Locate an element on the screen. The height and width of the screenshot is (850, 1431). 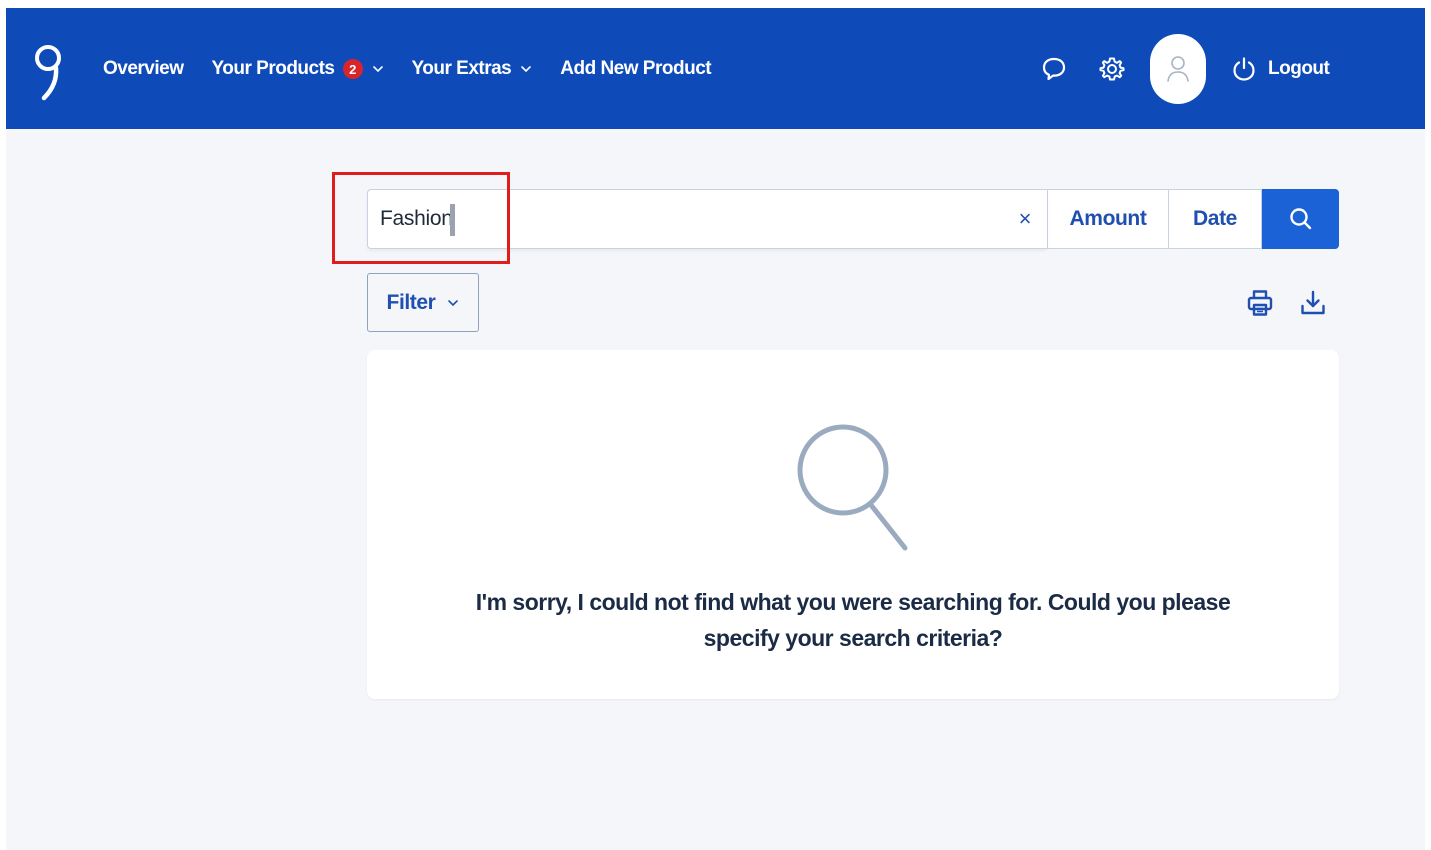
nav-overview: Overview is located at coordinates (143, 69).